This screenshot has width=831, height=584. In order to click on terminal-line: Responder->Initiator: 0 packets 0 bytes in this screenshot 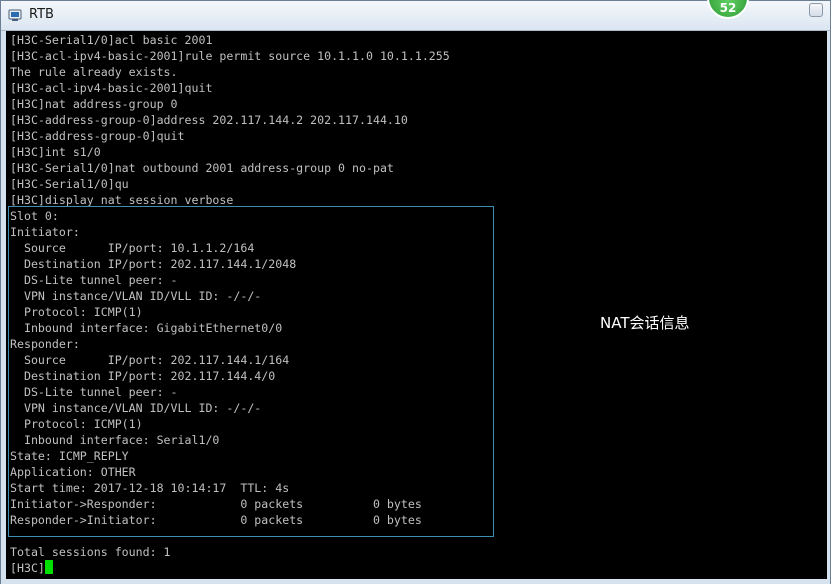, I will do `click(216, 520)`.